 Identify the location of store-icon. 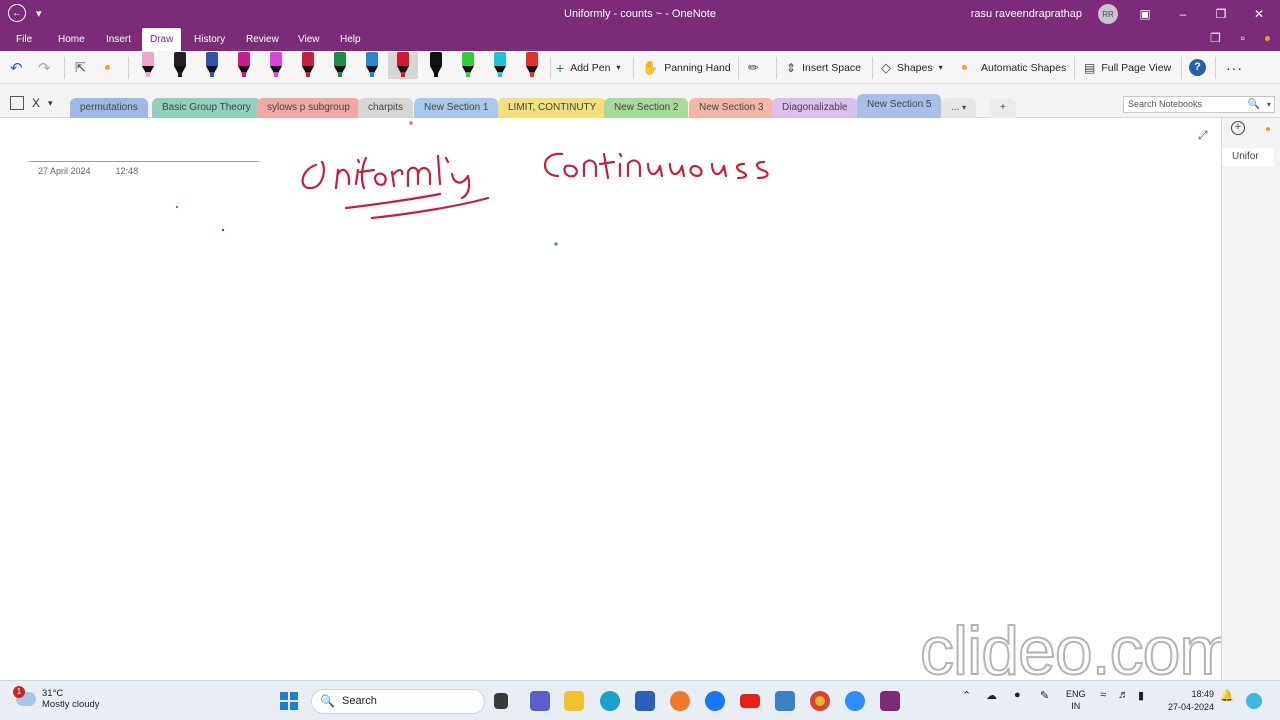
(645, 701).